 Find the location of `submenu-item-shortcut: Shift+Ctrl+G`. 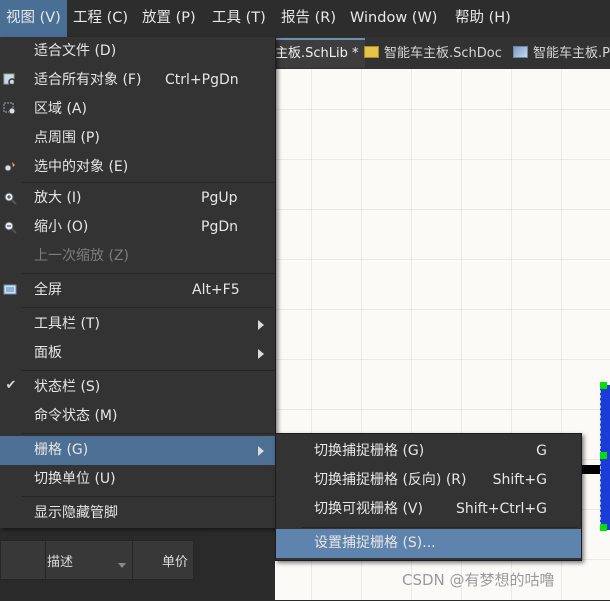

submenu-item-shortcut: Shift+Ctrl+G is located at coordinates (501, 509).